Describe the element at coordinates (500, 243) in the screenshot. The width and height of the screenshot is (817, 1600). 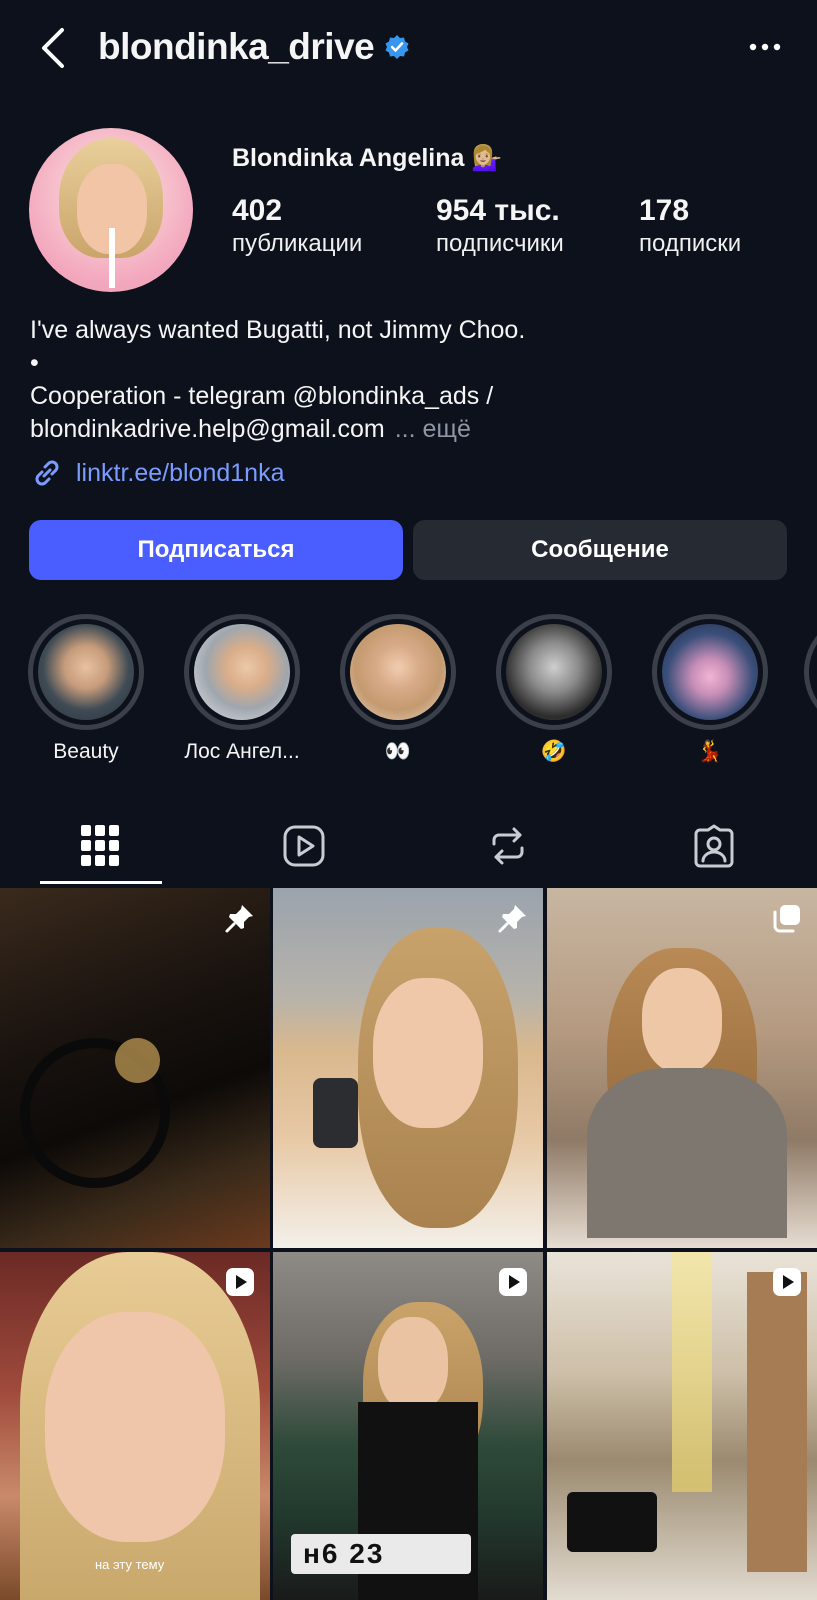
I see `stat-followers-label: подписчики` at that location.